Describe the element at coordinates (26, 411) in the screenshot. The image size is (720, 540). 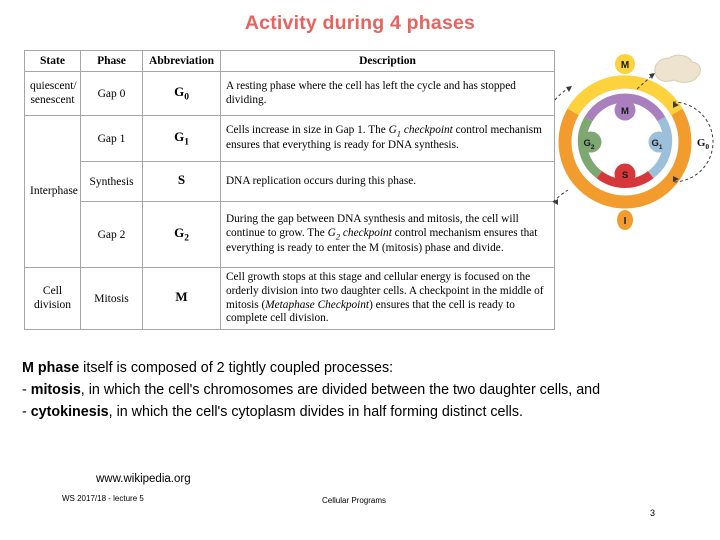
I see `body-line-3-prefix: -` at that location.